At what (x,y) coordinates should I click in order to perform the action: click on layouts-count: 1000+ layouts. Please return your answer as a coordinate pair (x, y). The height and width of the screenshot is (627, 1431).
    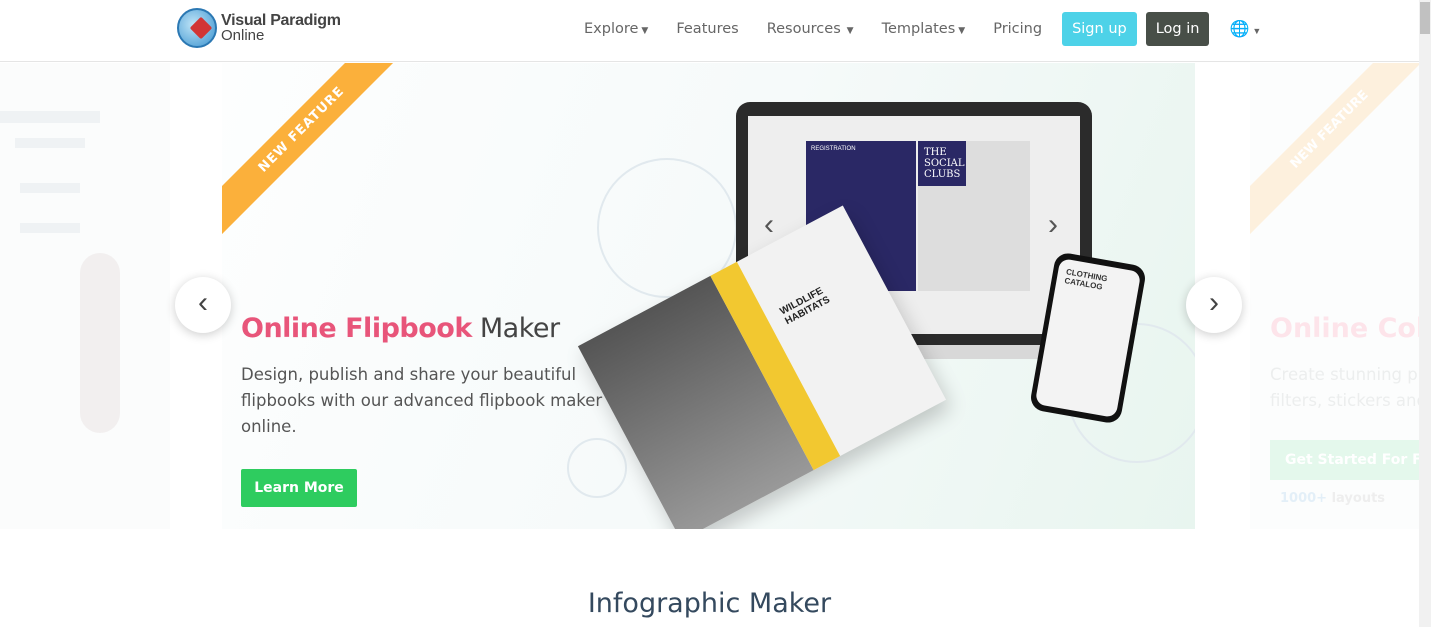
    Looking at the image, I should click on (1333, 498).